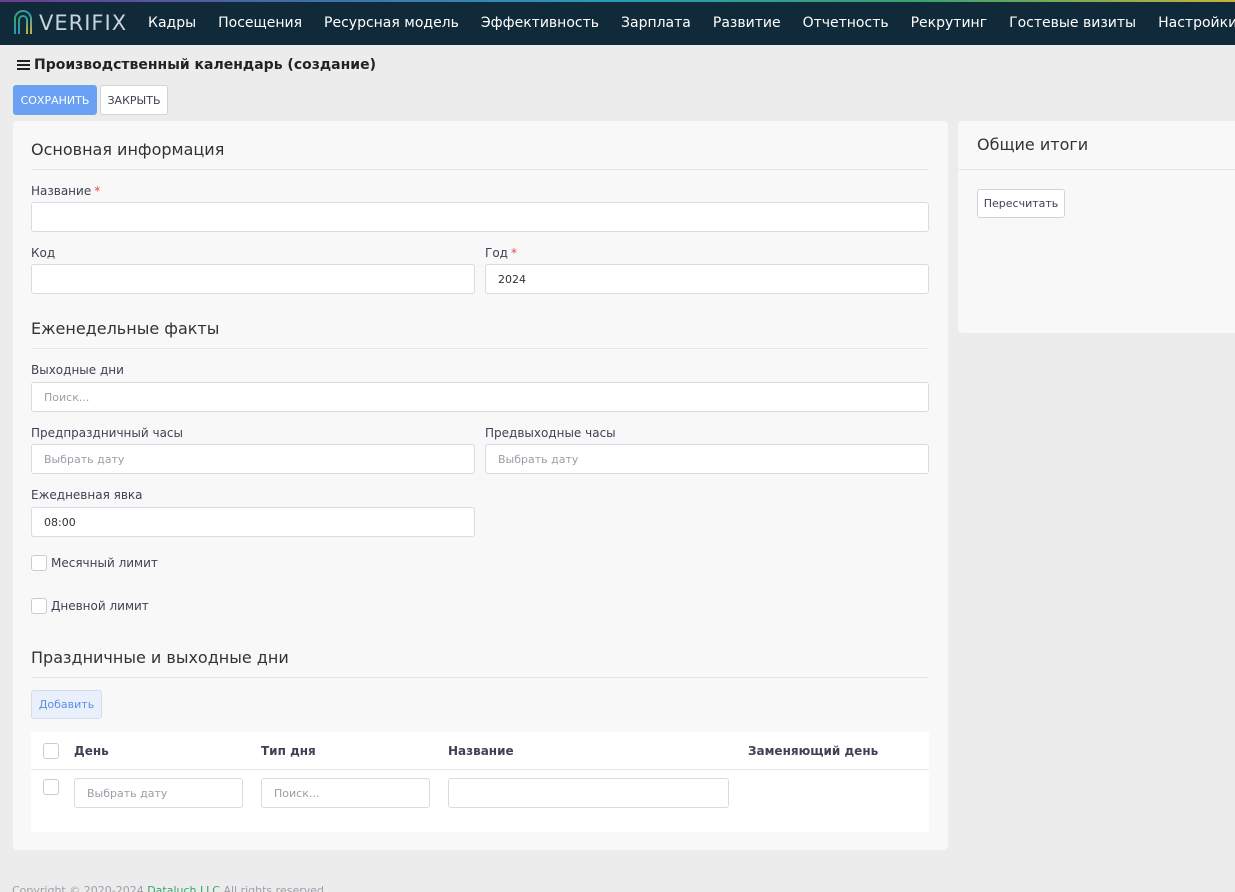 The width and height of the screenshot is (1235, 892). I want to click on name-label-text: Название, so click(61, 191).